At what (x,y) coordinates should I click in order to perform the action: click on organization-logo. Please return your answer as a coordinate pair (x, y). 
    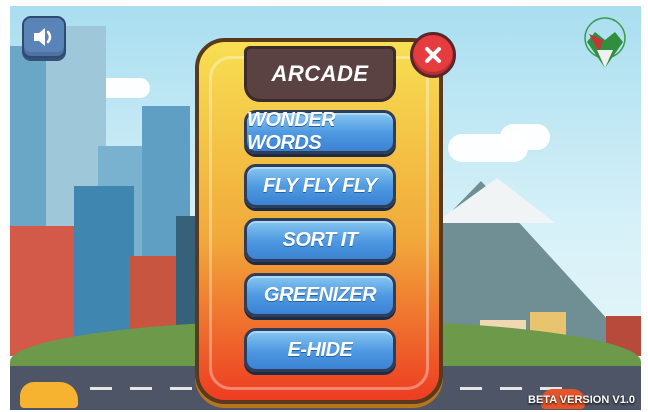
    Looking at the image, I should click on (605, 47).